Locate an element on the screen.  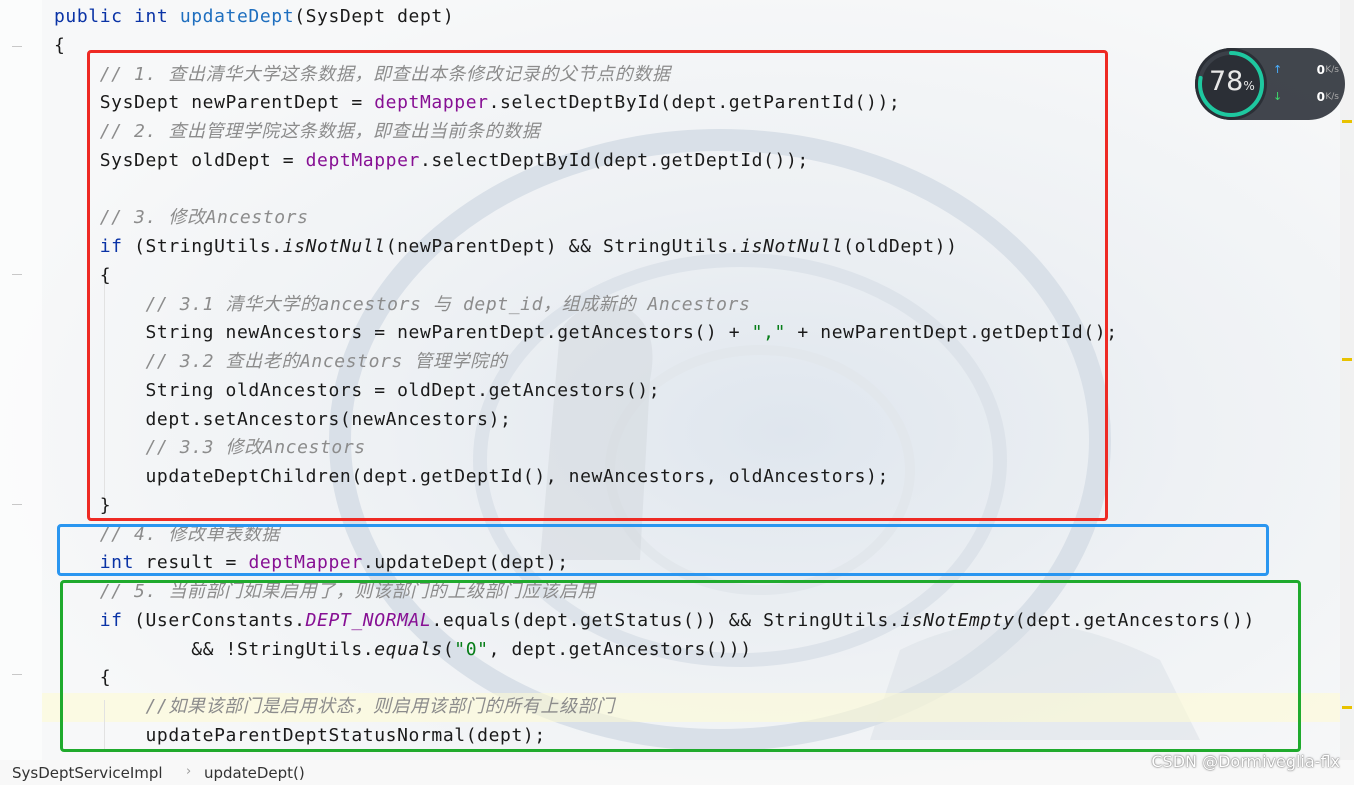
code-line: // 3. 修改Ancestors is located at coordinates (181, 217).